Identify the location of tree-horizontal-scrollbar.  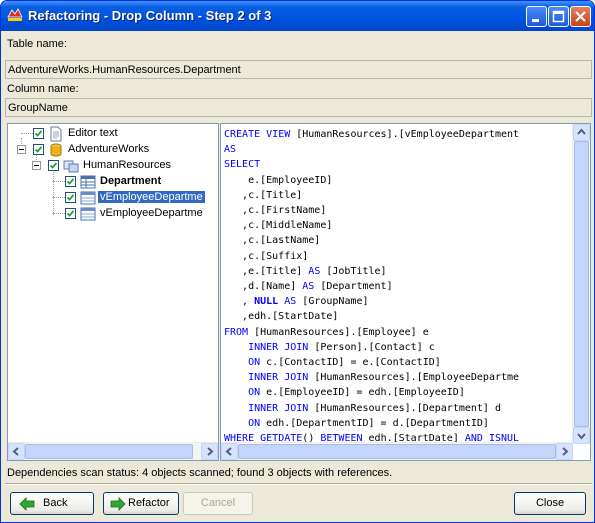
(113, 451).